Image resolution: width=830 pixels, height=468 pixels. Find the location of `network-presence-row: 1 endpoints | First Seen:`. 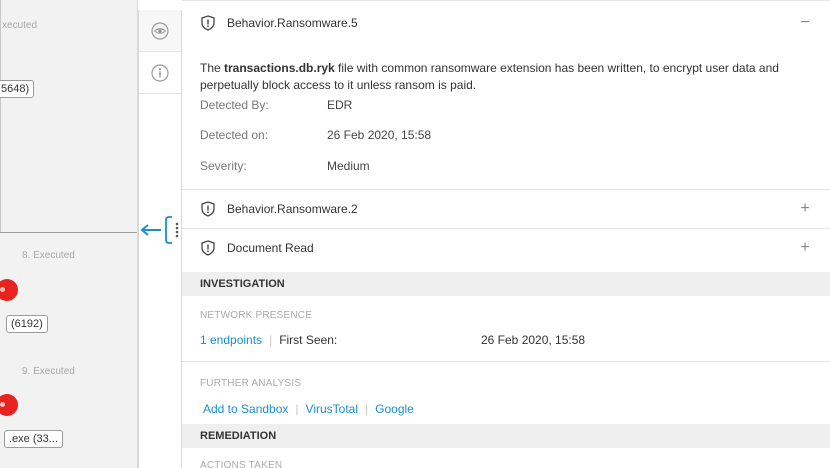

network-presence-row: 1 endpoints | First Seen: is located at coordinates (268, 340).